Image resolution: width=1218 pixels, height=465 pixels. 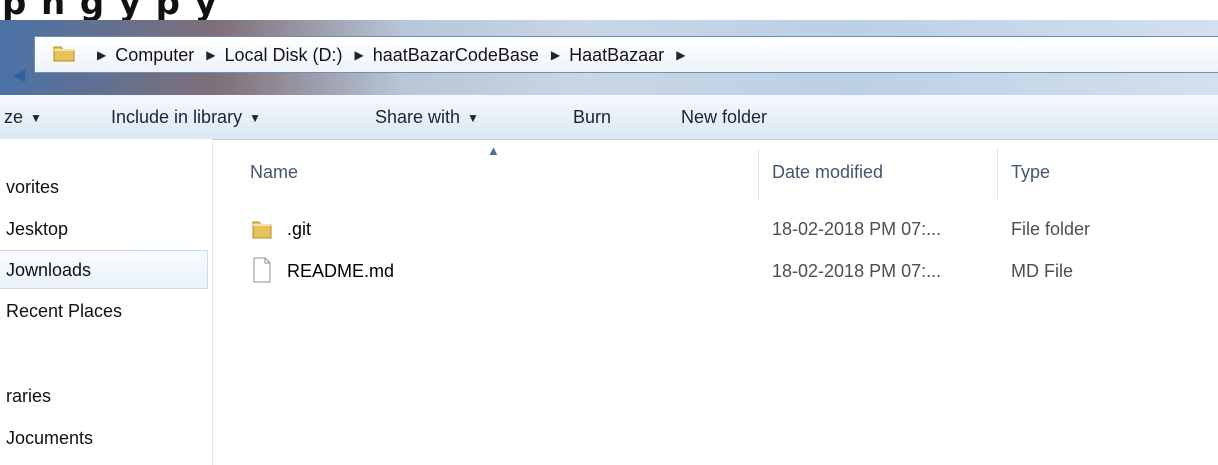 I want to click on column-header-name: Name, so click(x=274, y=172).